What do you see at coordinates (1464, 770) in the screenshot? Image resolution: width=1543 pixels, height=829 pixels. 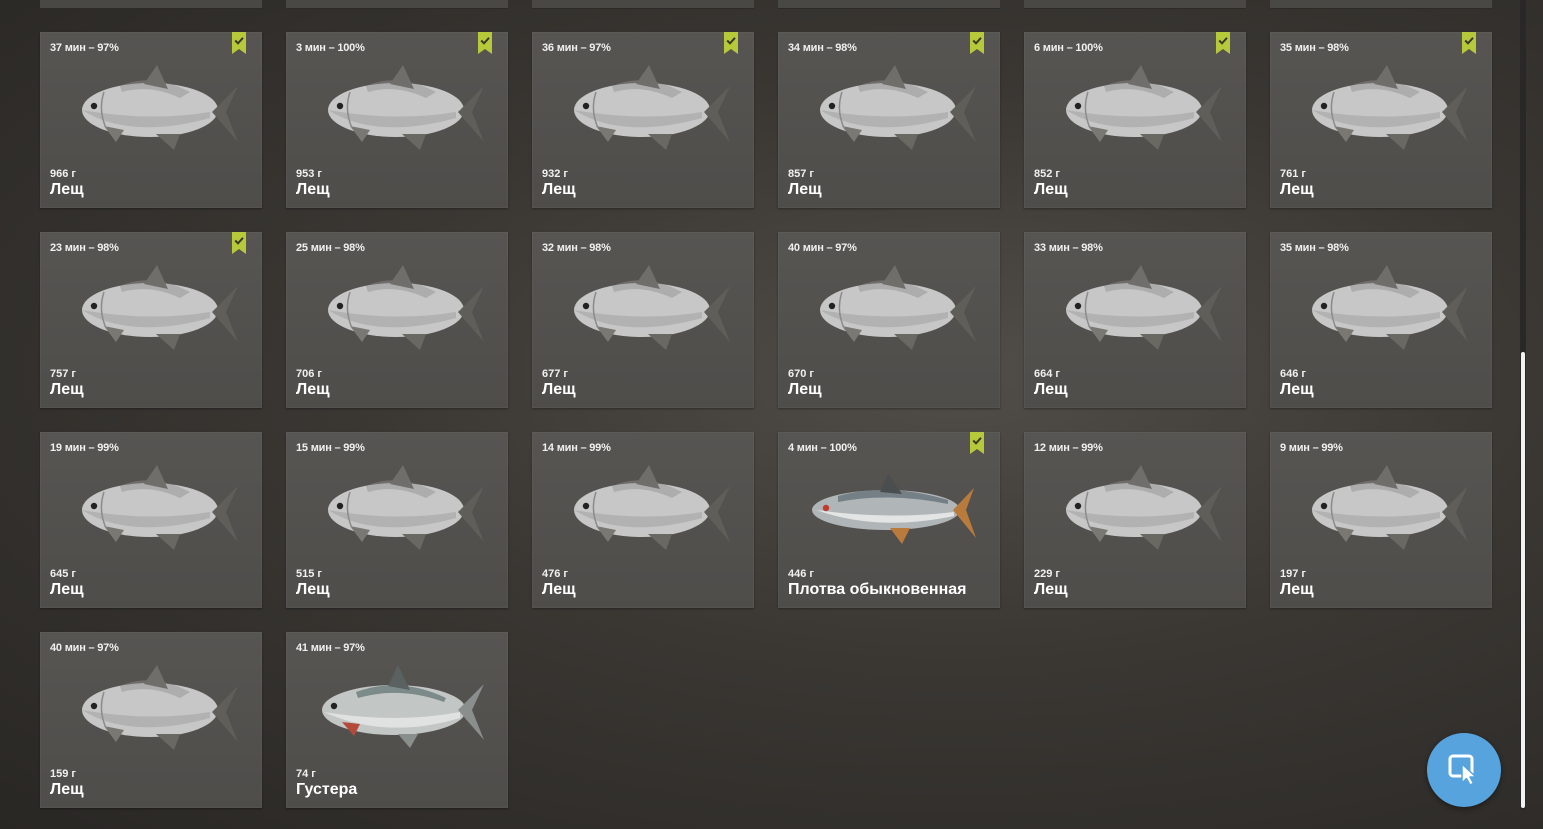 I see `cursor-mode-button` at bounding box center [1464, 770].